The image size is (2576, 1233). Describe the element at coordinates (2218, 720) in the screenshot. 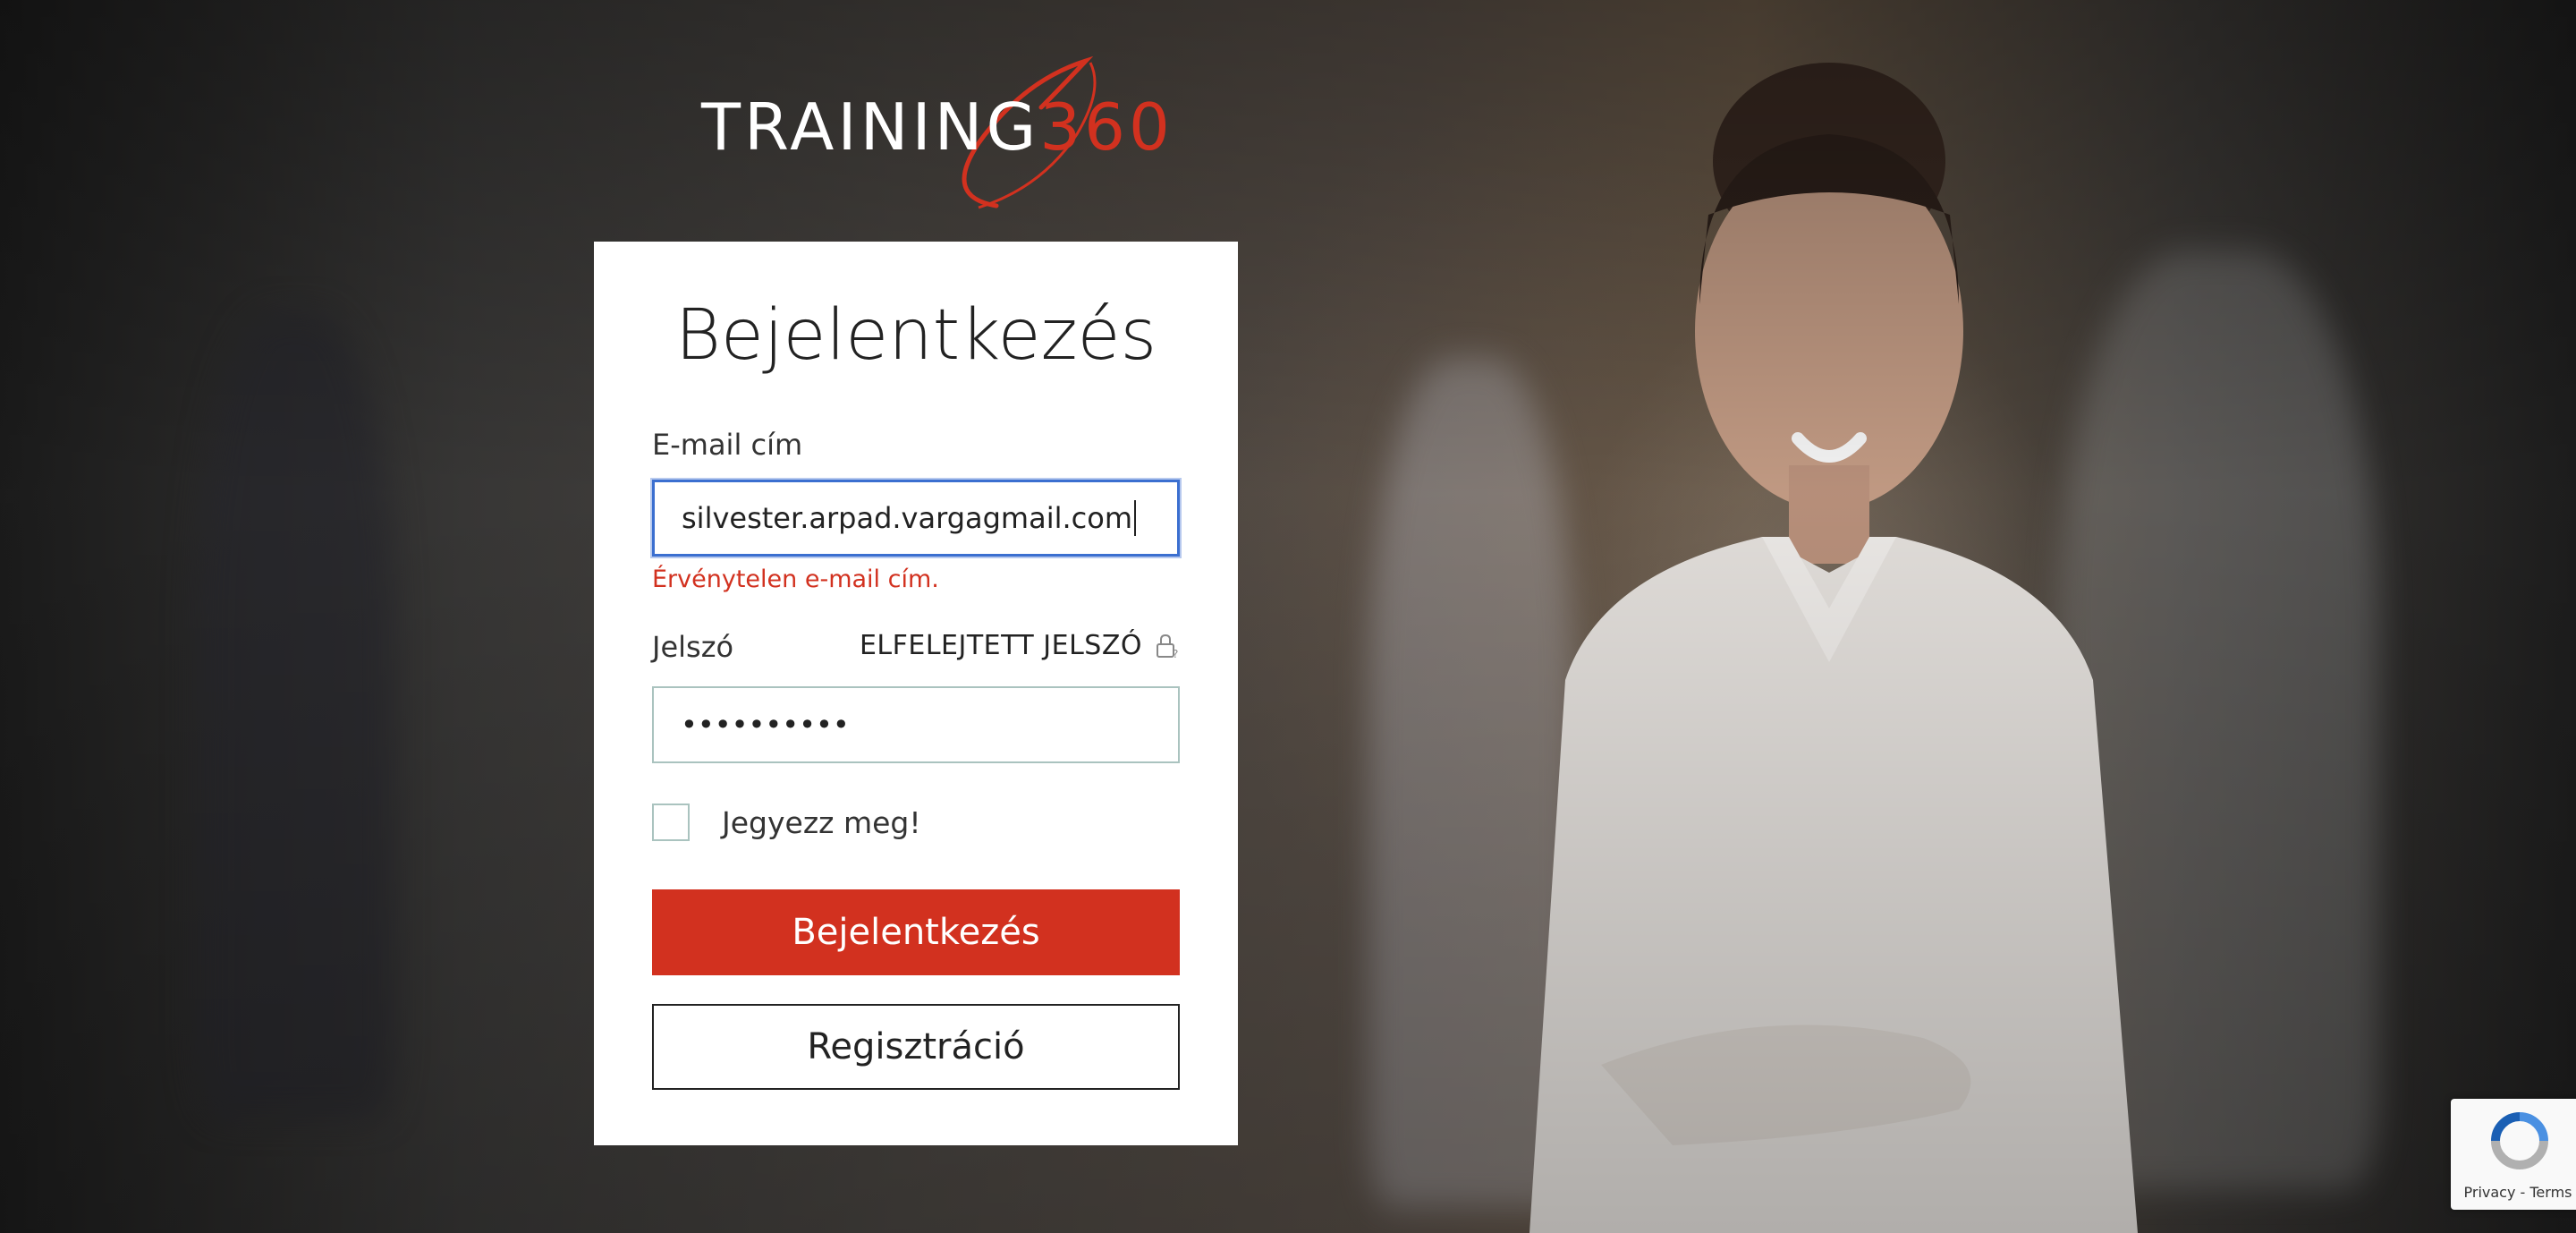

I see `background-figure-right` at that location.